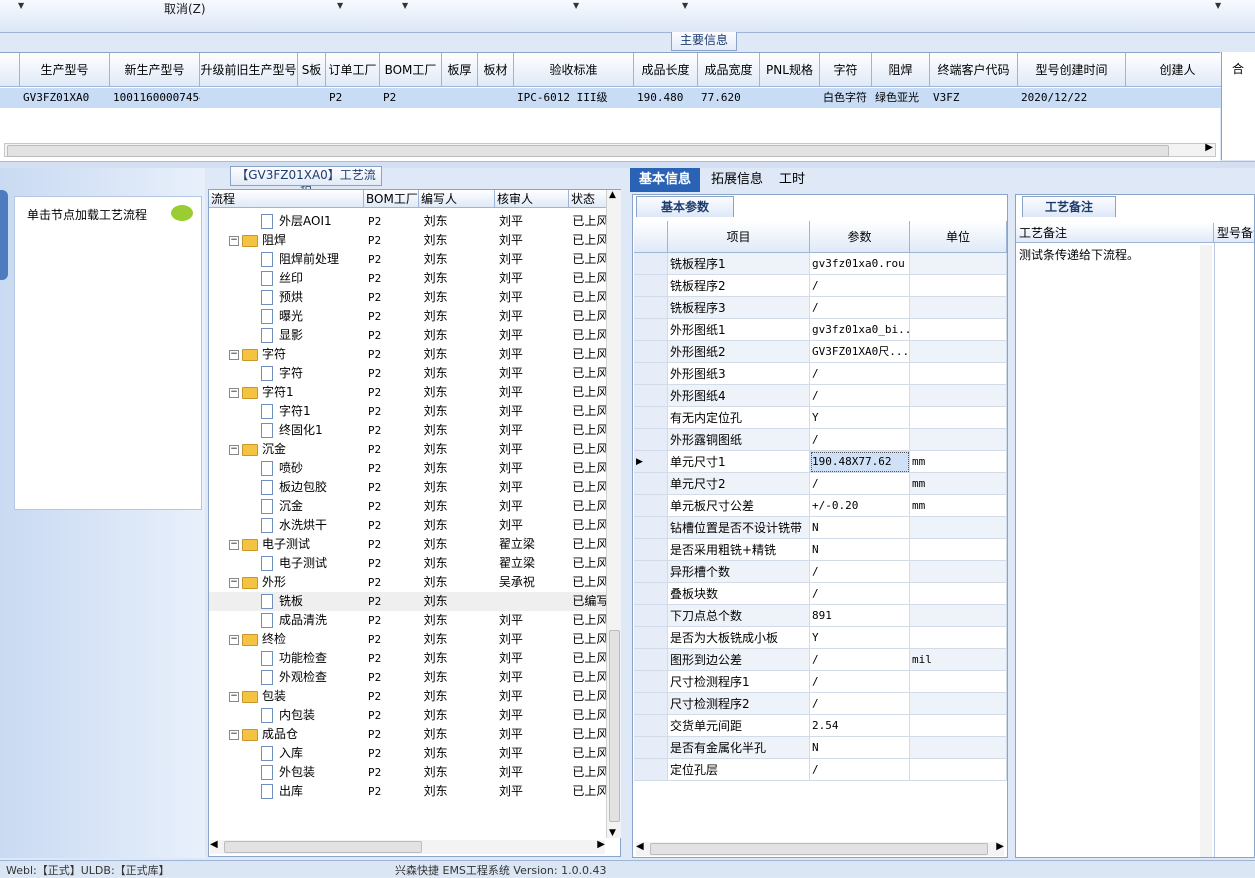  Describe the element at coordinates (407, 240) in the screenshot. I see `tree-row: − 阻焊 P2 刘东 刘平 已上风` at that location.